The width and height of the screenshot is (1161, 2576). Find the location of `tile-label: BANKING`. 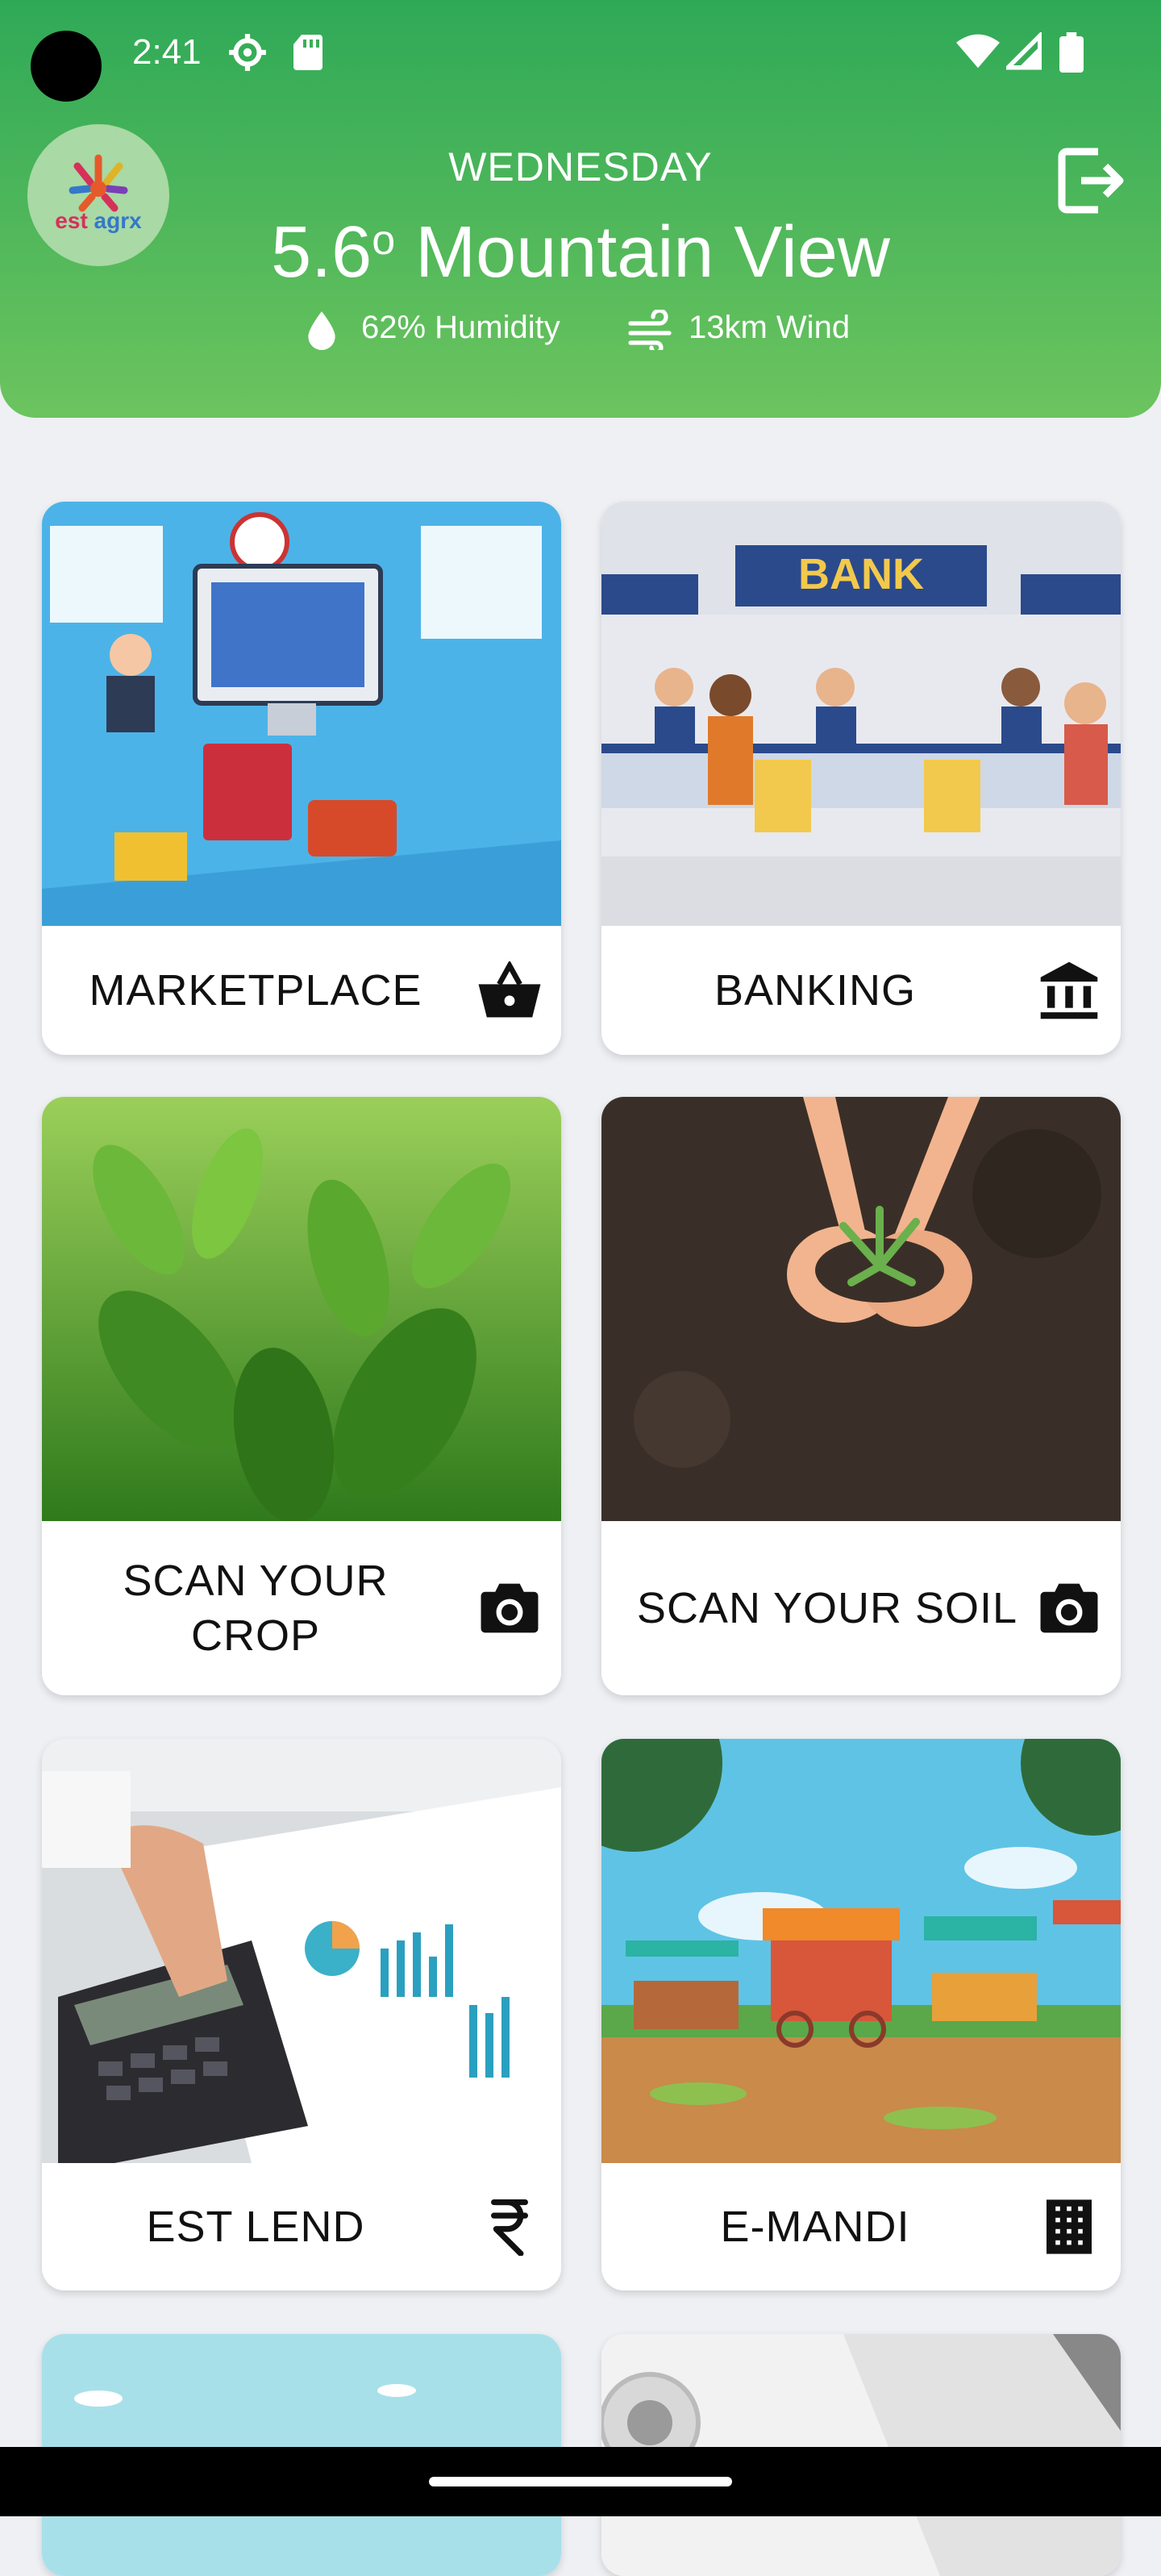

tile-label: BANKING is located at coordinates (815, 990).